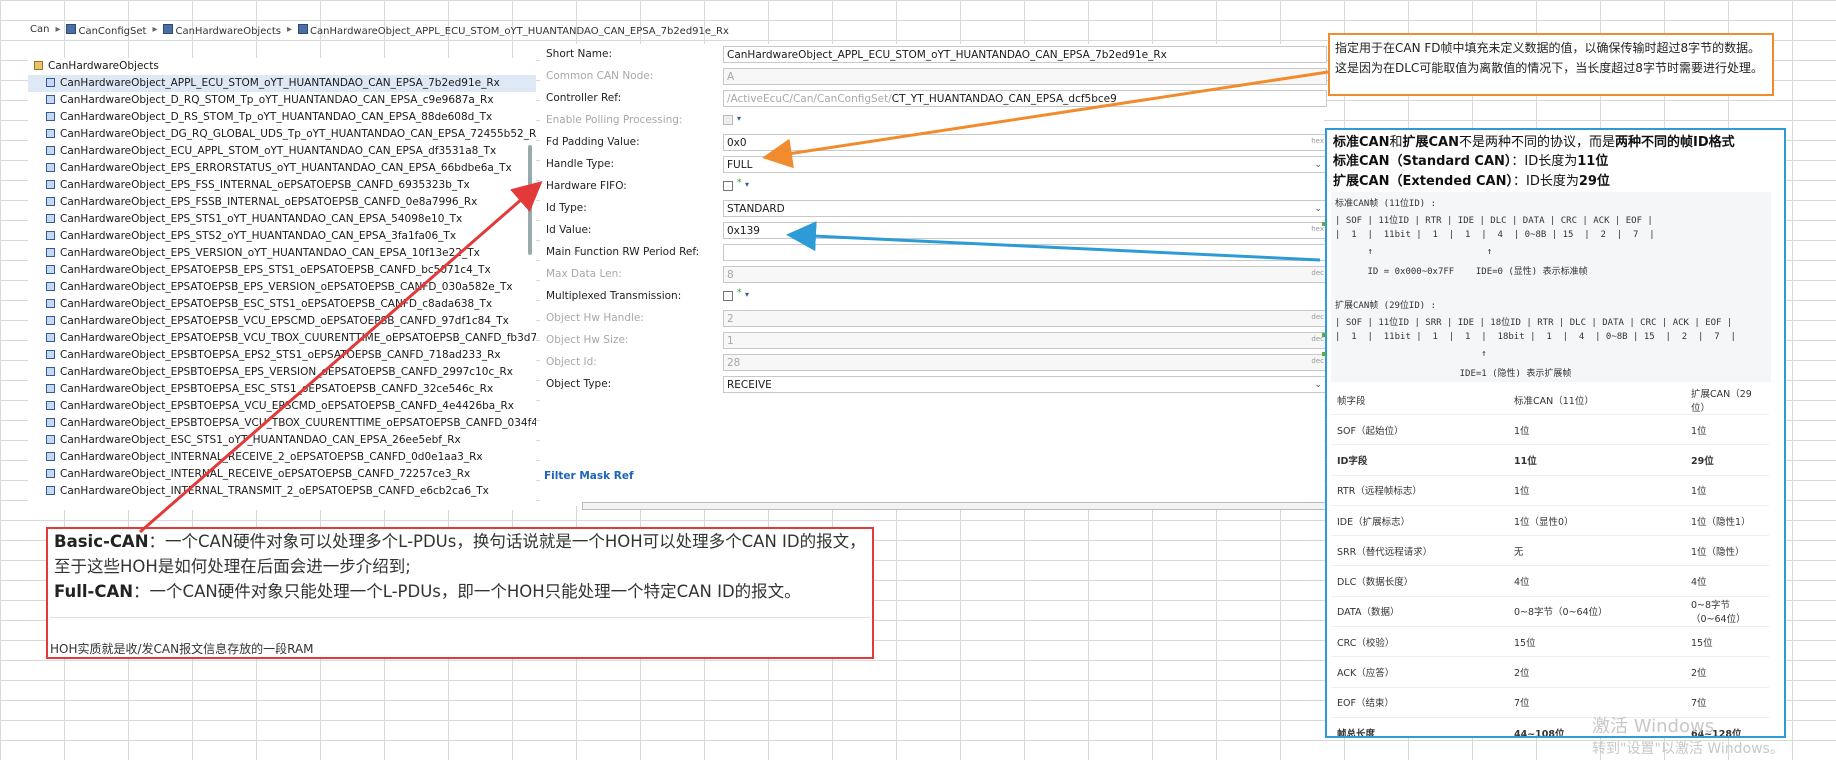  Describe the element at coordinates (728, 186) in the screenshot. I see `hardware-fifo-checkbox` at that location.